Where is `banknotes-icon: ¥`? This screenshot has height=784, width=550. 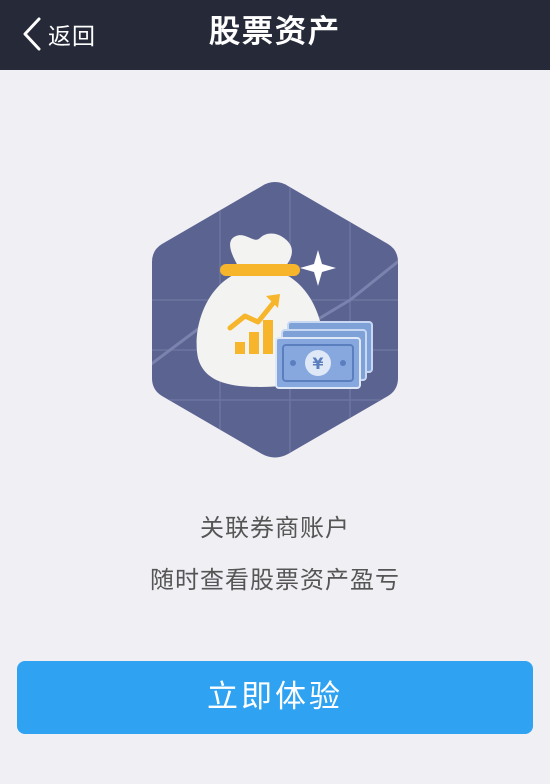 banknotes-icon: ¥ is located at coordinates (324, 355).